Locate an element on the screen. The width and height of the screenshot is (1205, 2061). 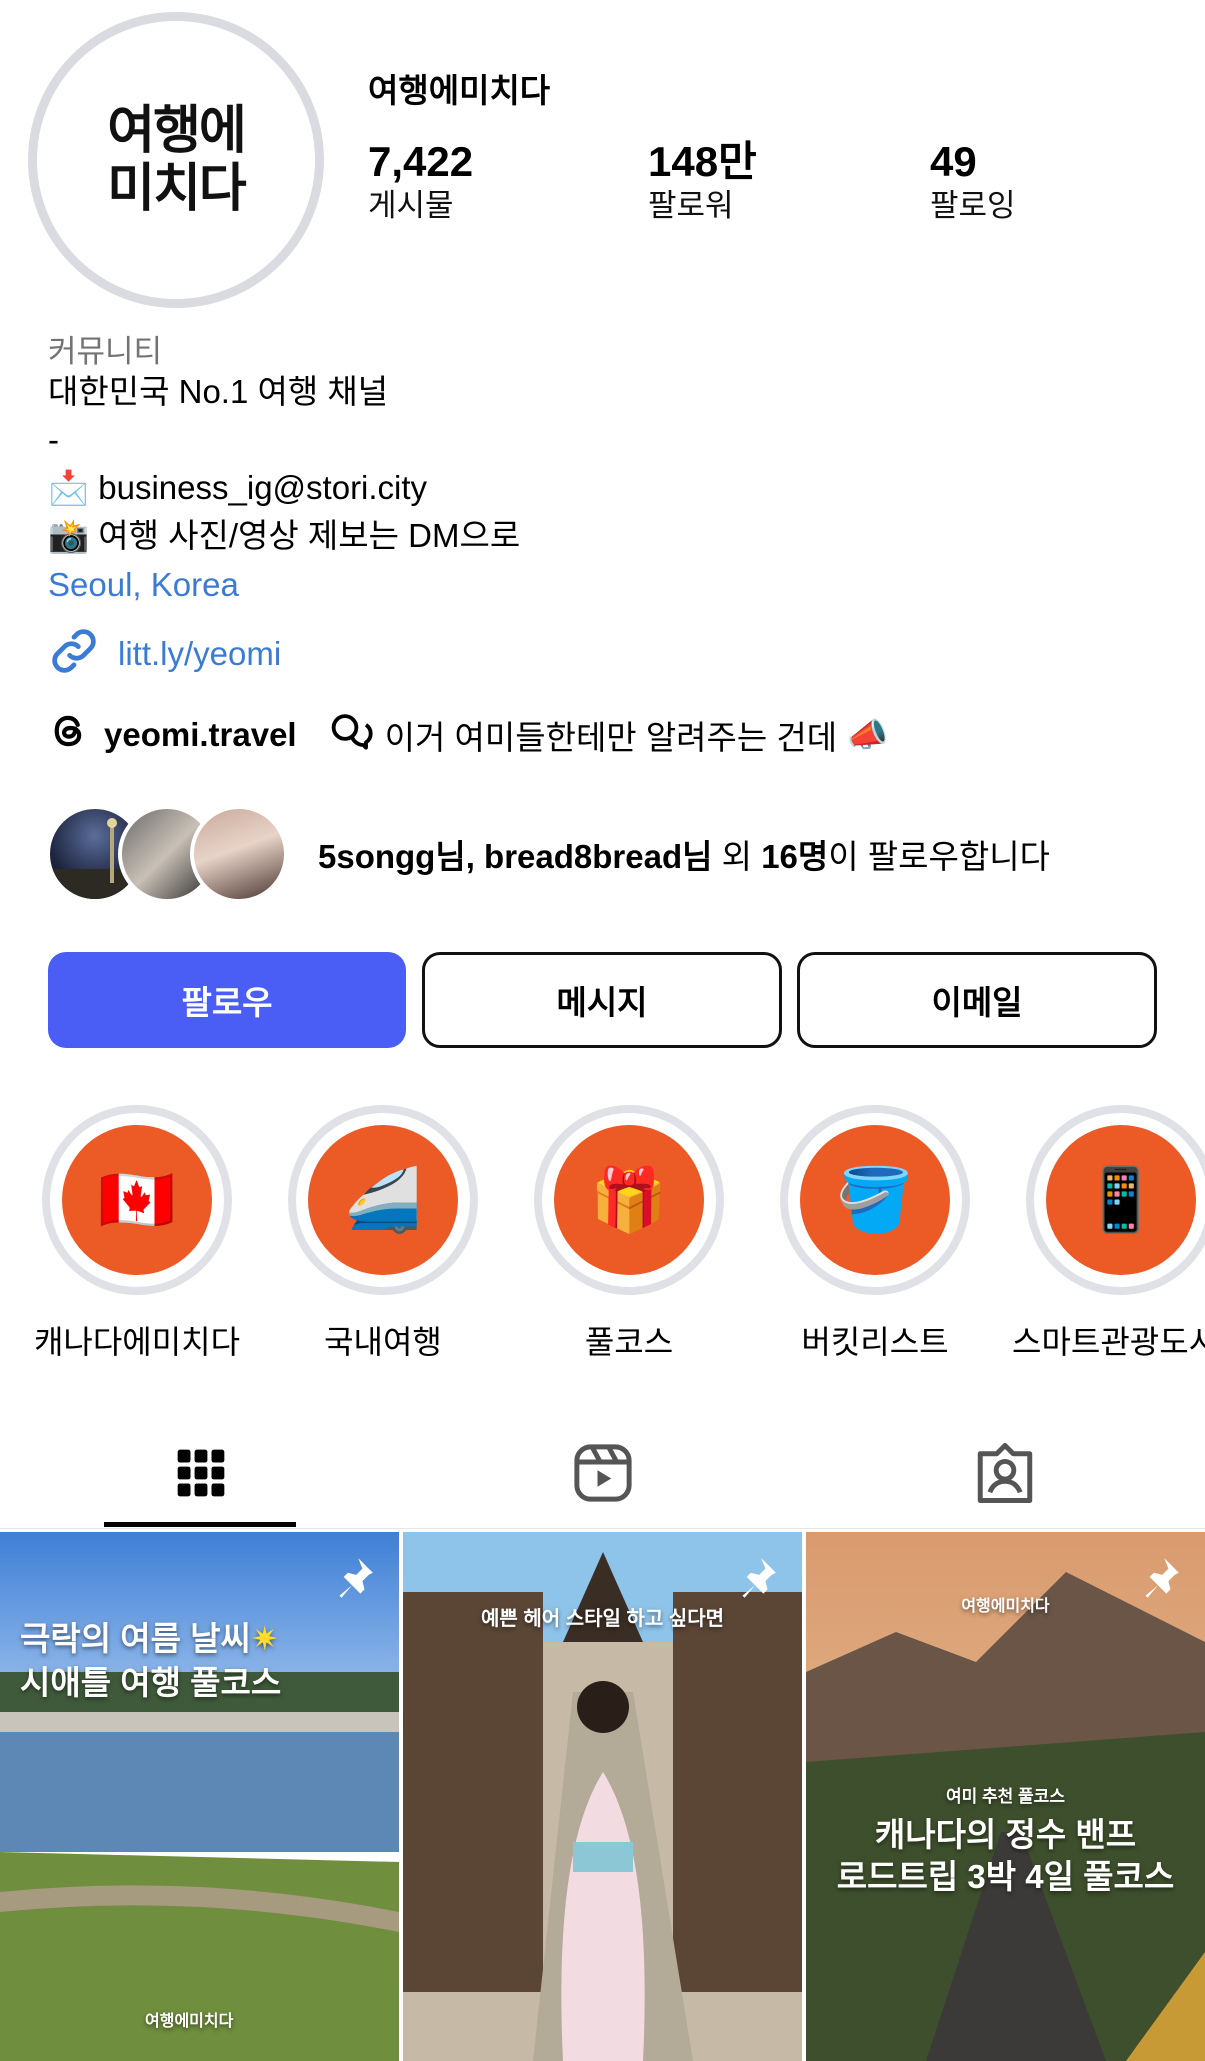
followed-by-names: 5songg님, bread8bread님 is located at coordinates (515, 856).